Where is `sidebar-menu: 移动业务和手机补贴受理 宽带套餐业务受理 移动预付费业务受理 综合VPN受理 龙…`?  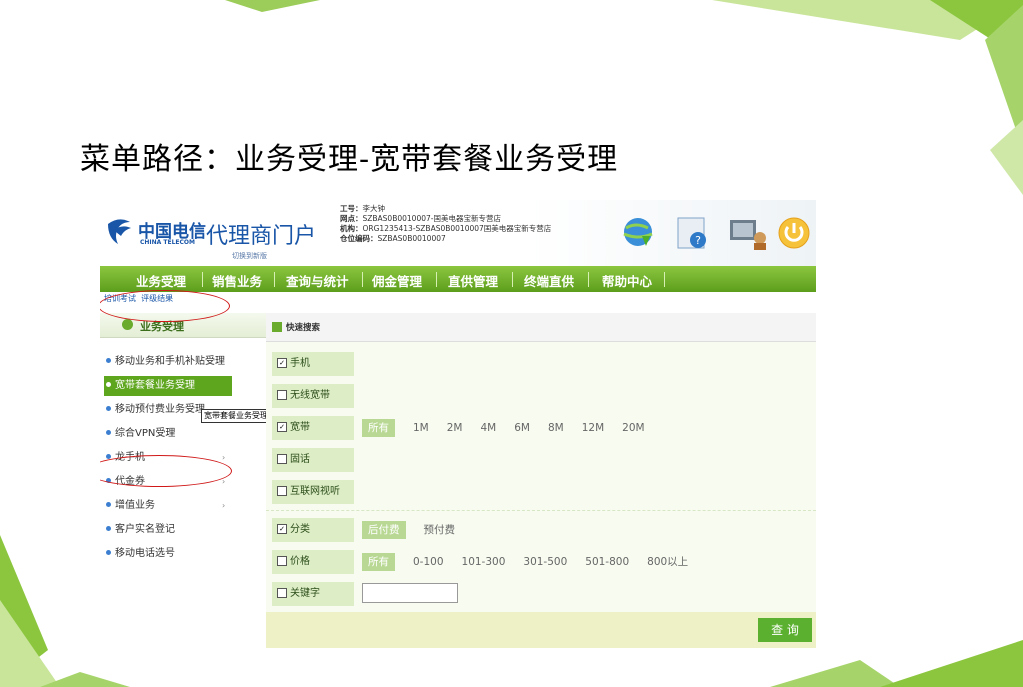
sidebar-menu: 移动业务和手机补贴受理 宽带套餐业务受理 移动预付费业务受理 综合VPN受理 龙… is located at coordinates (183, 494).